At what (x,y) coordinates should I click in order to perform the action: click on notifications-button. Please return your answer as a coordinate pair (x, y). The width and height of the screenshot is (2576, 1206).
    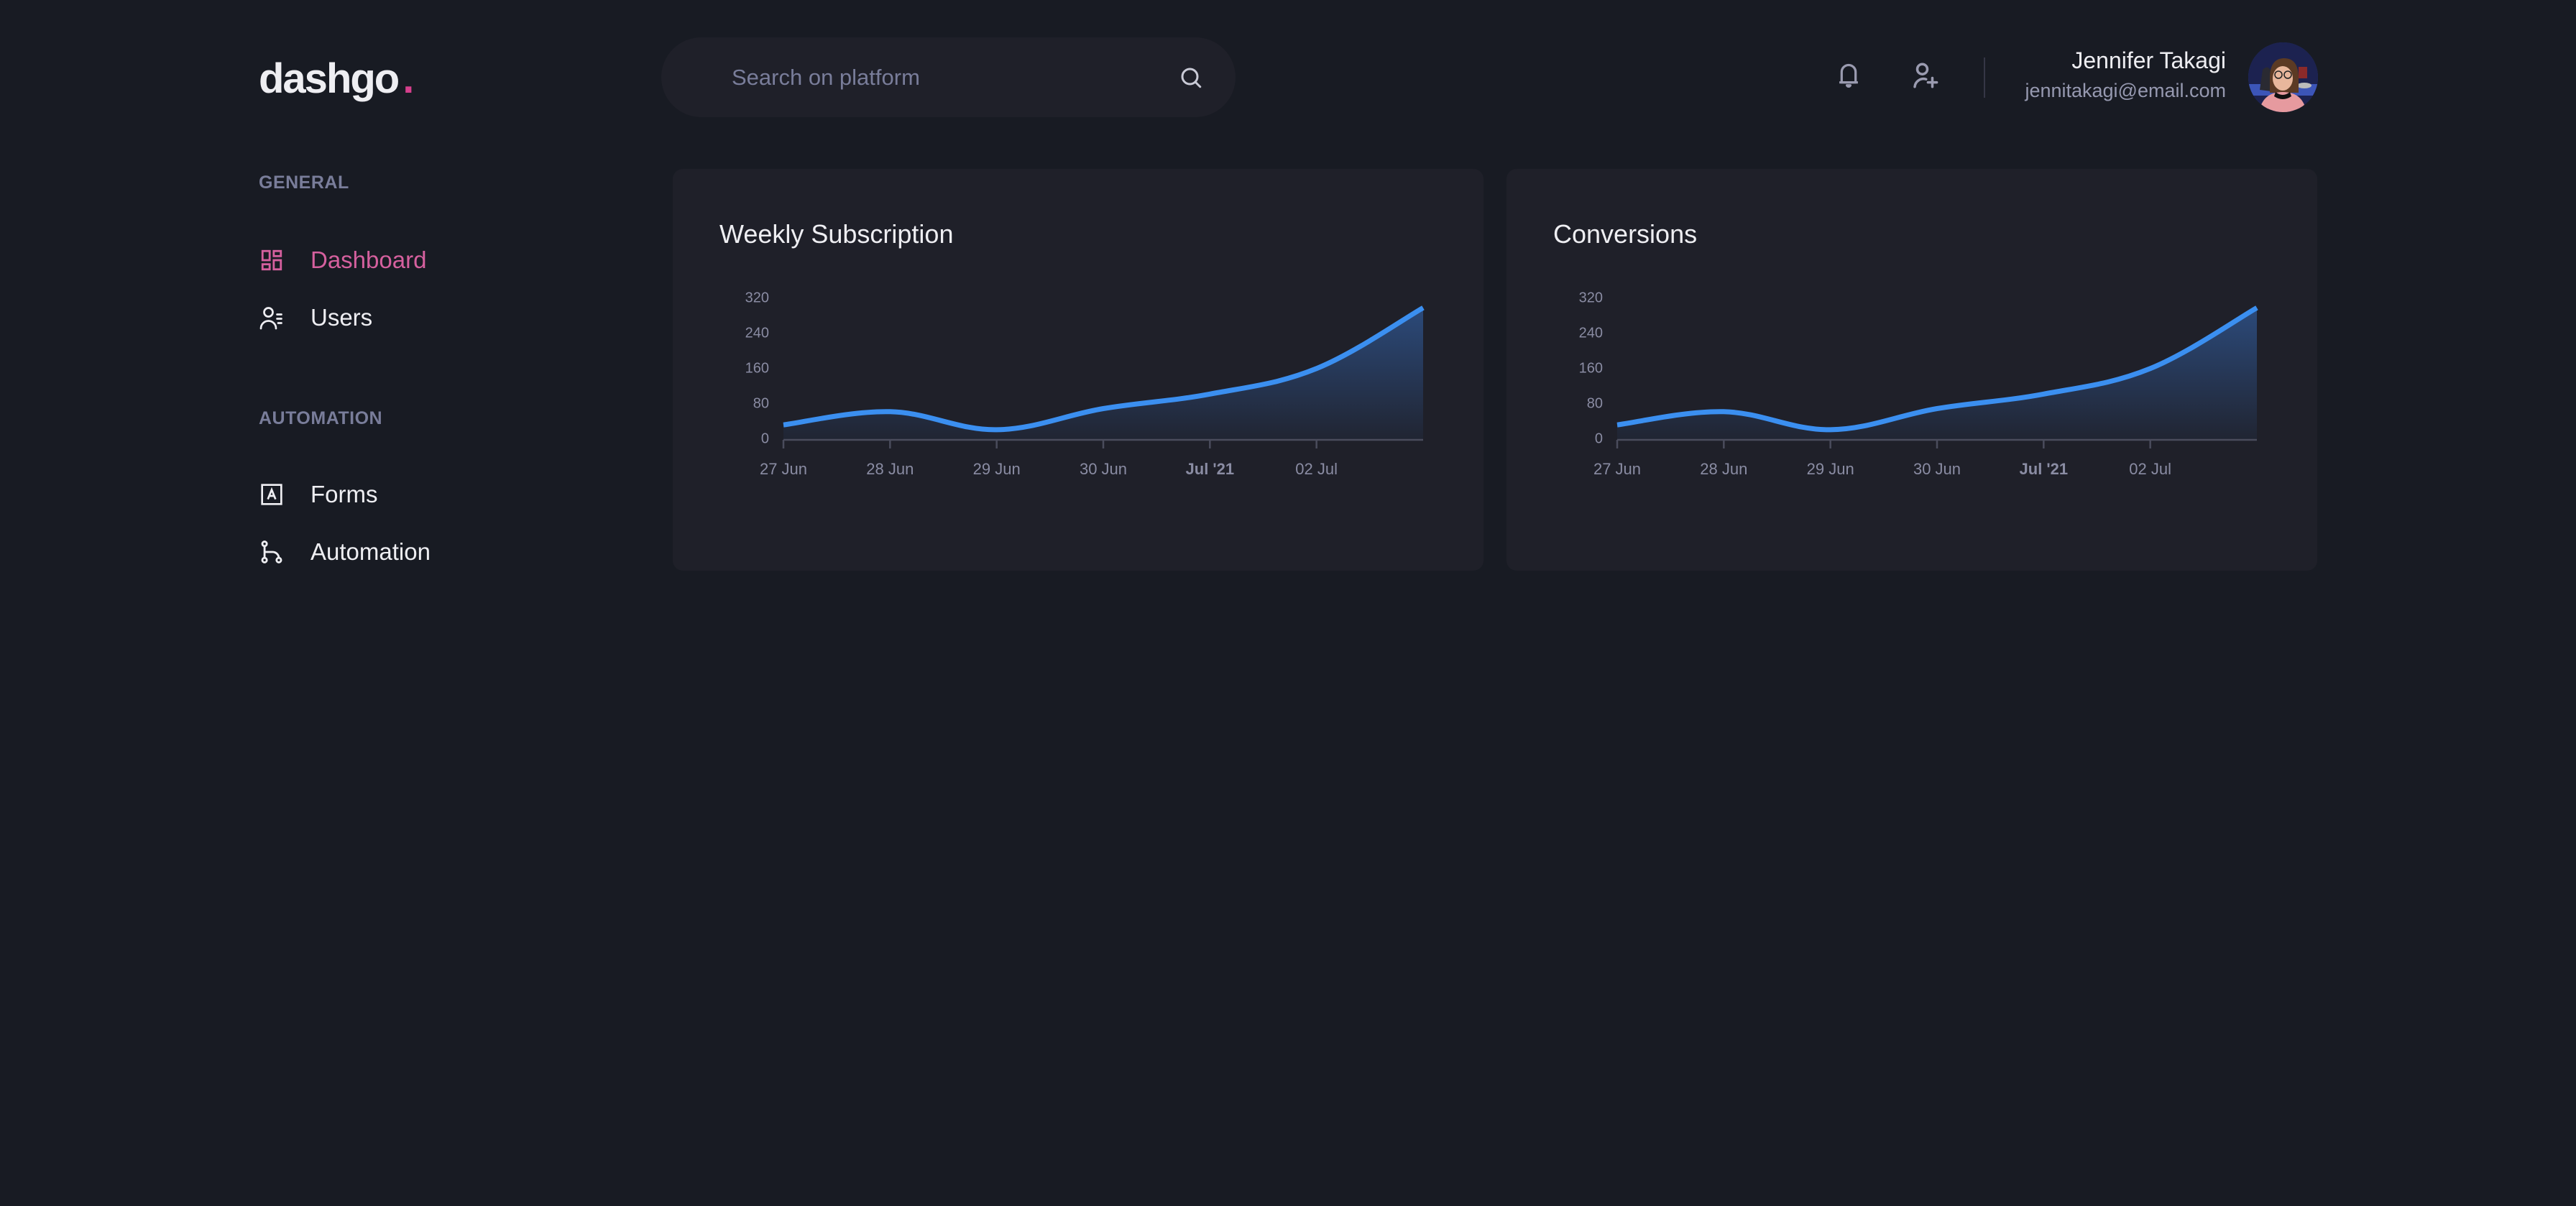
    Looking at the image, I should click on (1848, 76).